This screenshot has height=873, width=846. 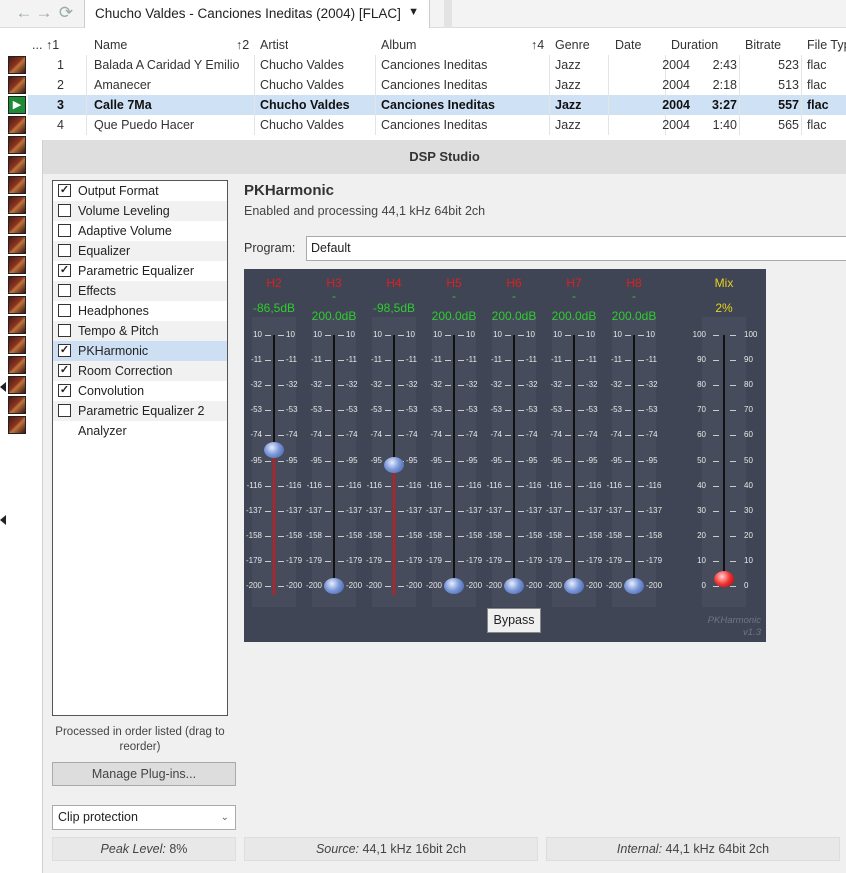 What do you see at coordinates (44, 13) in the screenshot?
I see `forward-arrow-icon: →` at bounding box center [44, 13].